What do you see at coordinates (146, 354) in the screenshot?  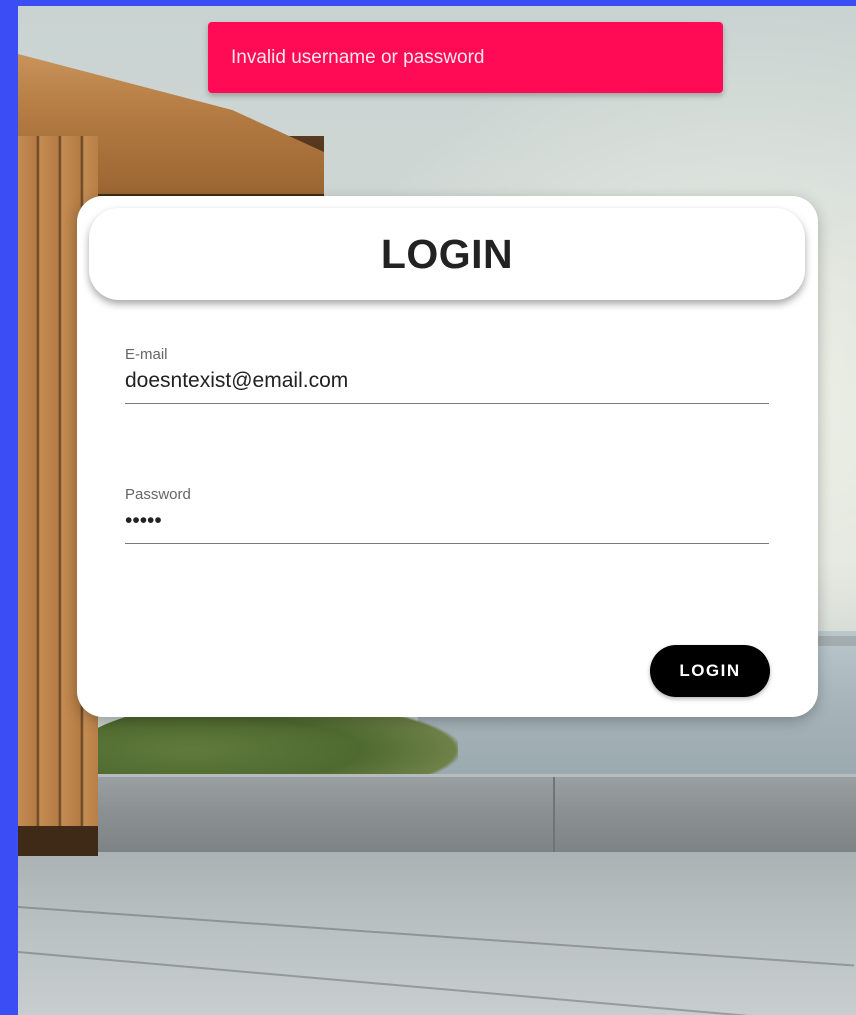 I see `email-label: E-mail` at bounding box center [146, 354].